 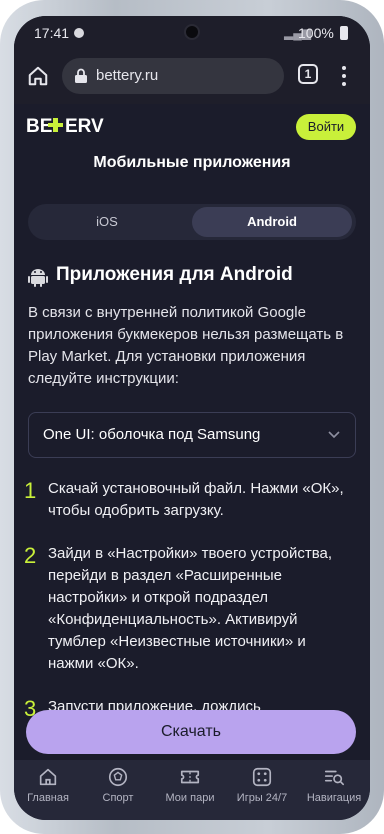 I want to click on nav-item-home: Главная, so click(x=48, y=785).